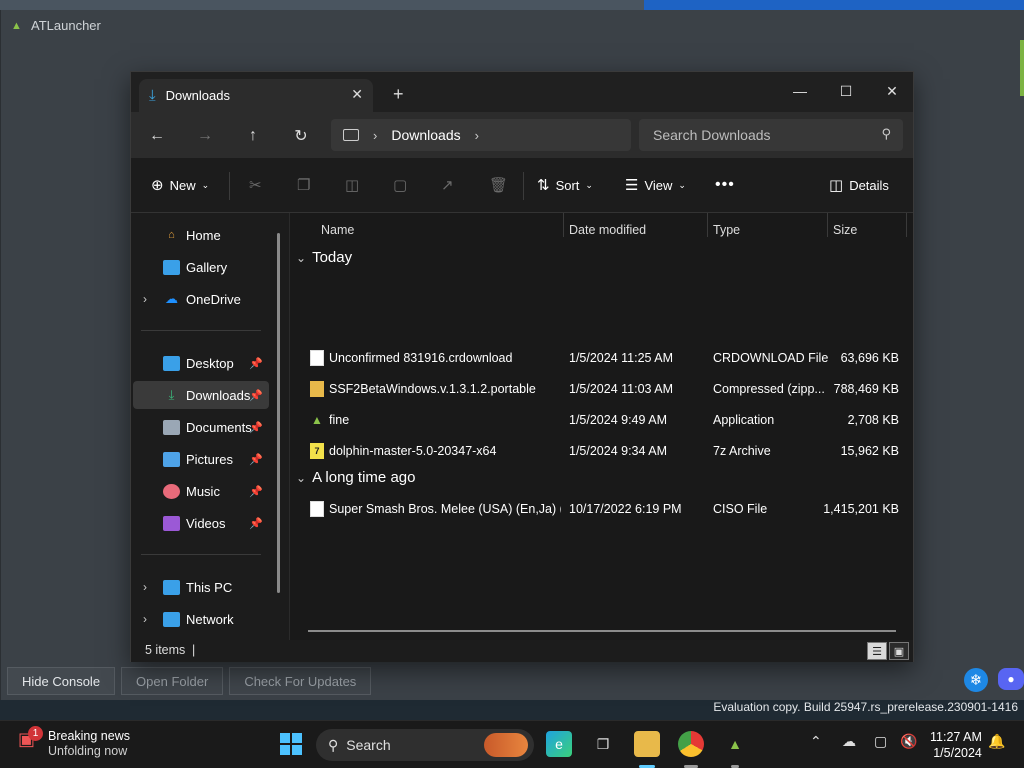  What do you see at coordinates (447, 185) in the screenshot?
I see `share-button: ↗` at bounding box center [447, 185].